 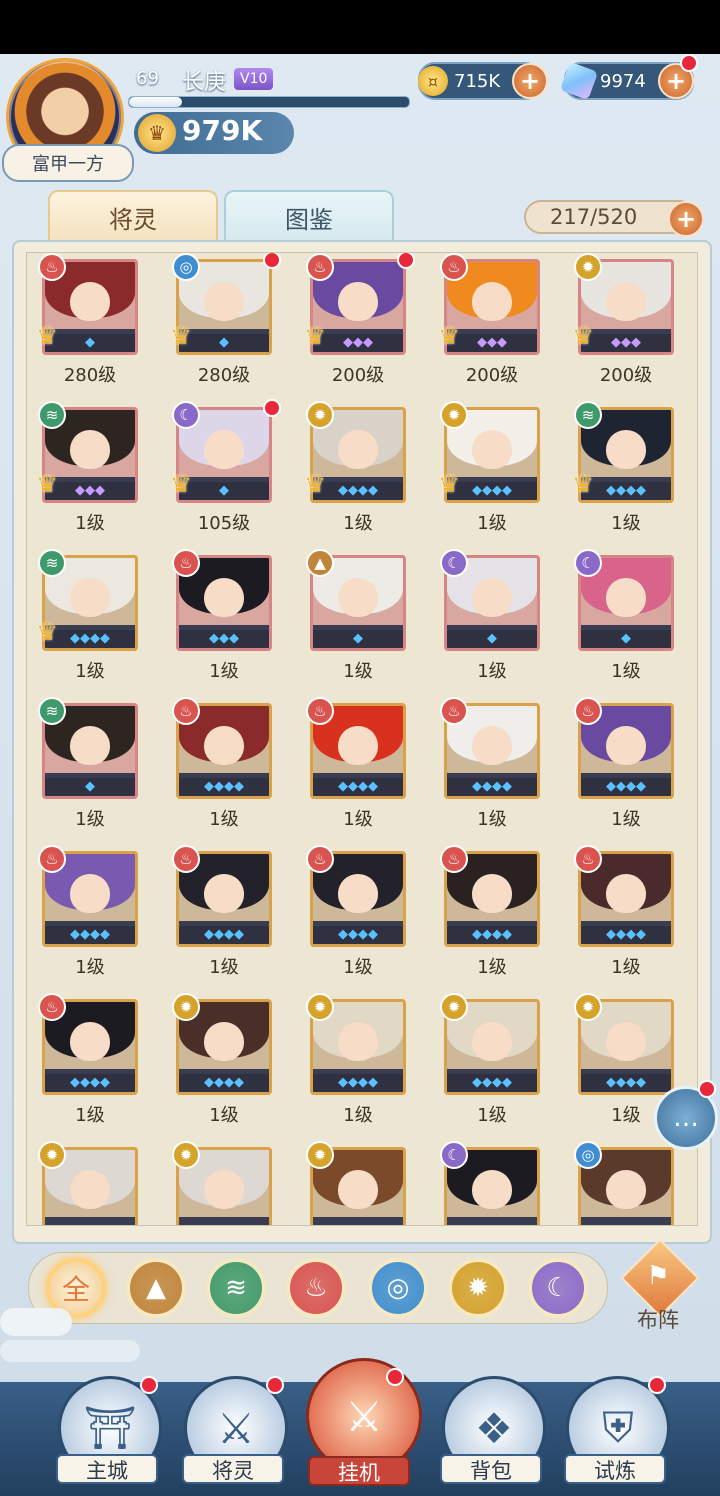 What do you see at coordinates (309, 216) in the screenshot?
I see `tab-codex: 图鉴` at bounding box center [309, 216].